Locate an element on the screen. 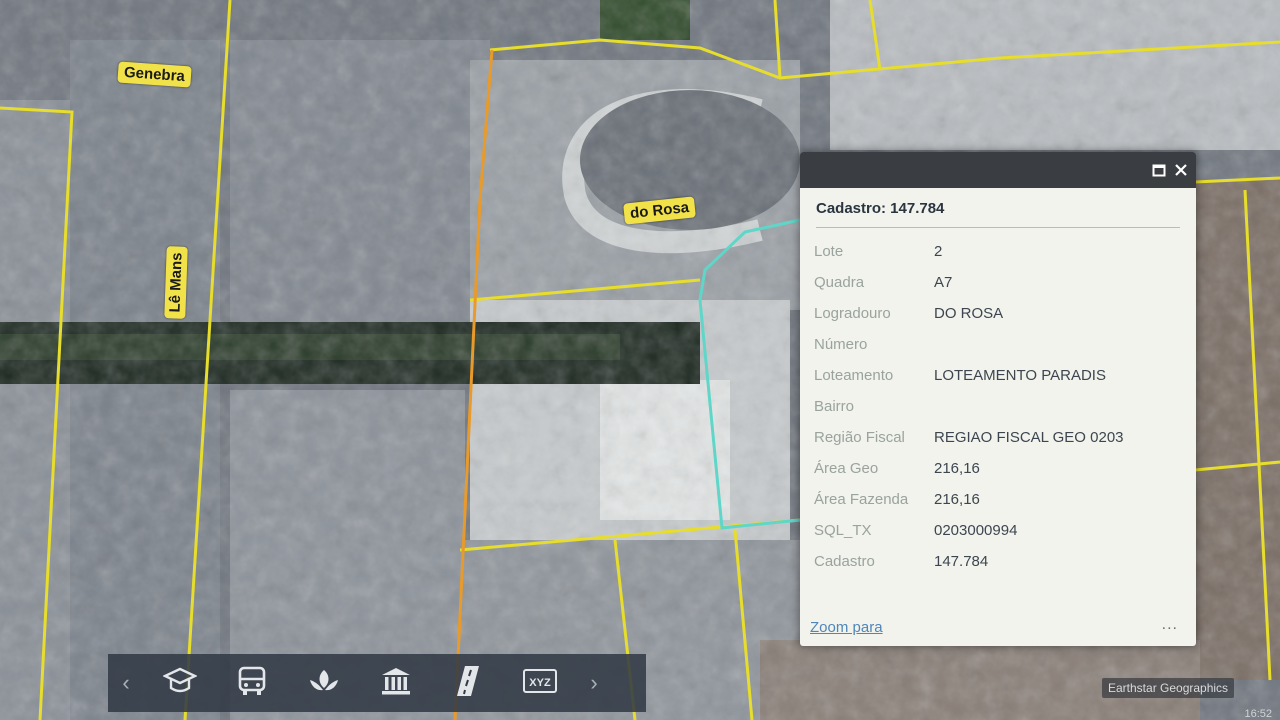  toolbar-prev-button: ‹ is located at coordinates (126, 683).